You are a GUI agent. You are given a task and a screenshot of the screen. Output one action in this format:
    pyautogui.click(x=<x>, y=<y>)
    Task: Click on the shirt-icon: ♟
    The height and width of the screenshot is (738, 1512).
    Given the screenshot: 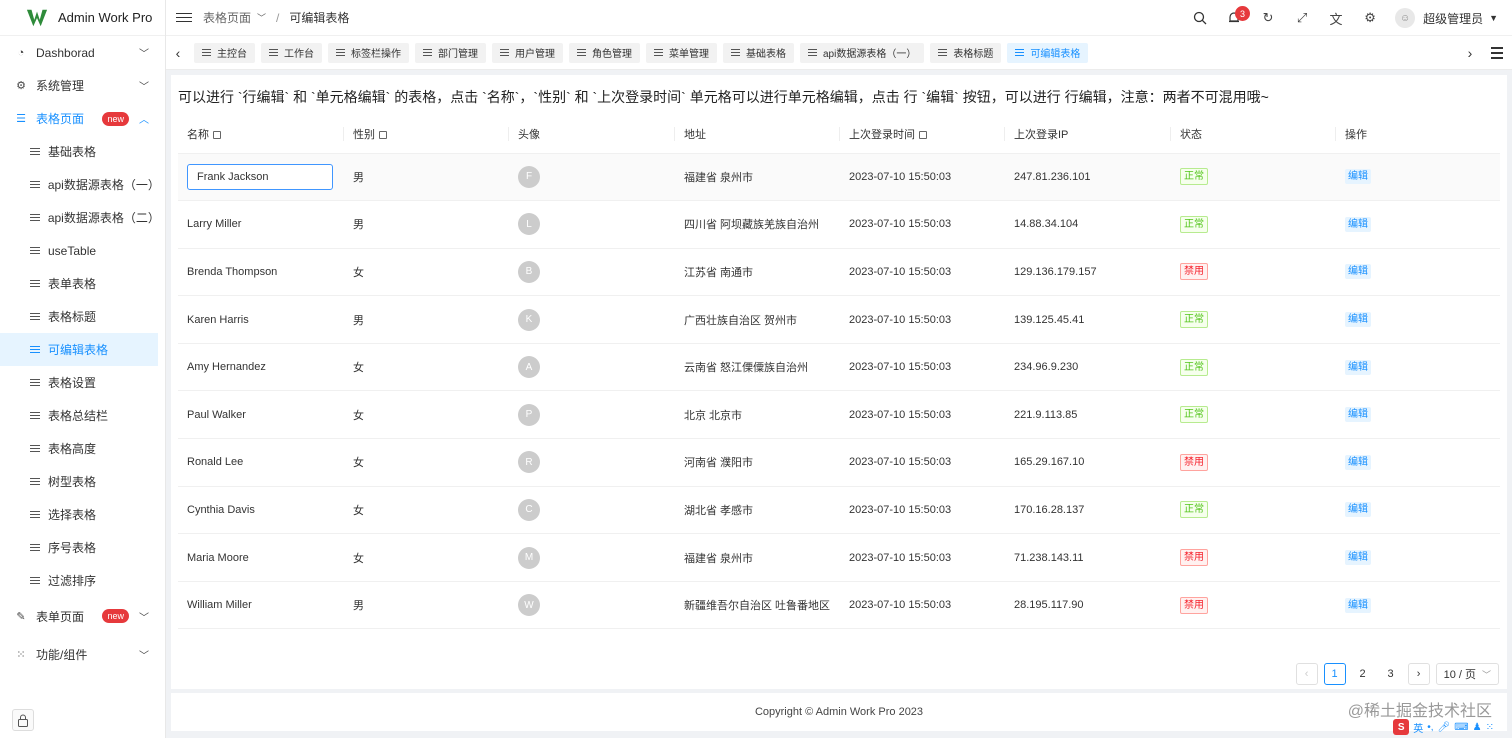 What is the action you would take?
    pyautogui.click(x=1477, y=727)
    